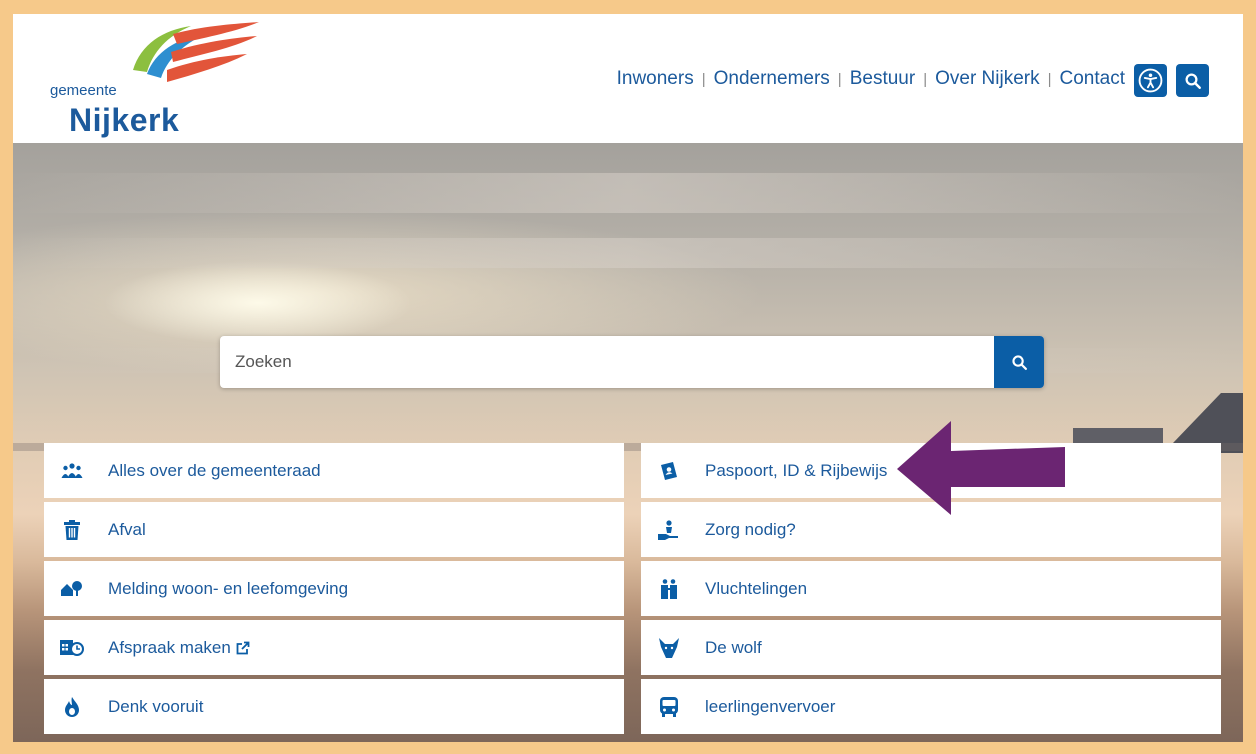 This screenshot has height=754, width=1256. I want to click on tile-label: Zorg nodig?, so click(750, 529).